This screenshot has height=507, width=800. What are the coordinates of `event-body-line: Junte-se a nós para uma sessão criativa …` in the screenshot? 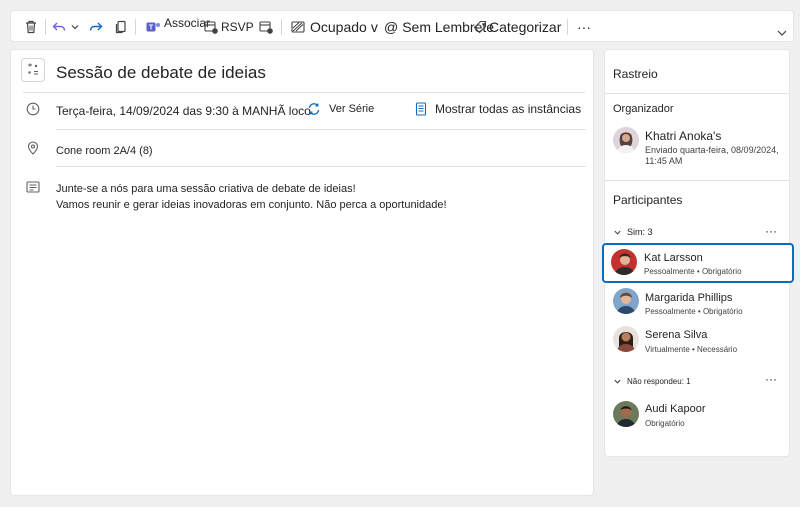 It's located at (206, 189).